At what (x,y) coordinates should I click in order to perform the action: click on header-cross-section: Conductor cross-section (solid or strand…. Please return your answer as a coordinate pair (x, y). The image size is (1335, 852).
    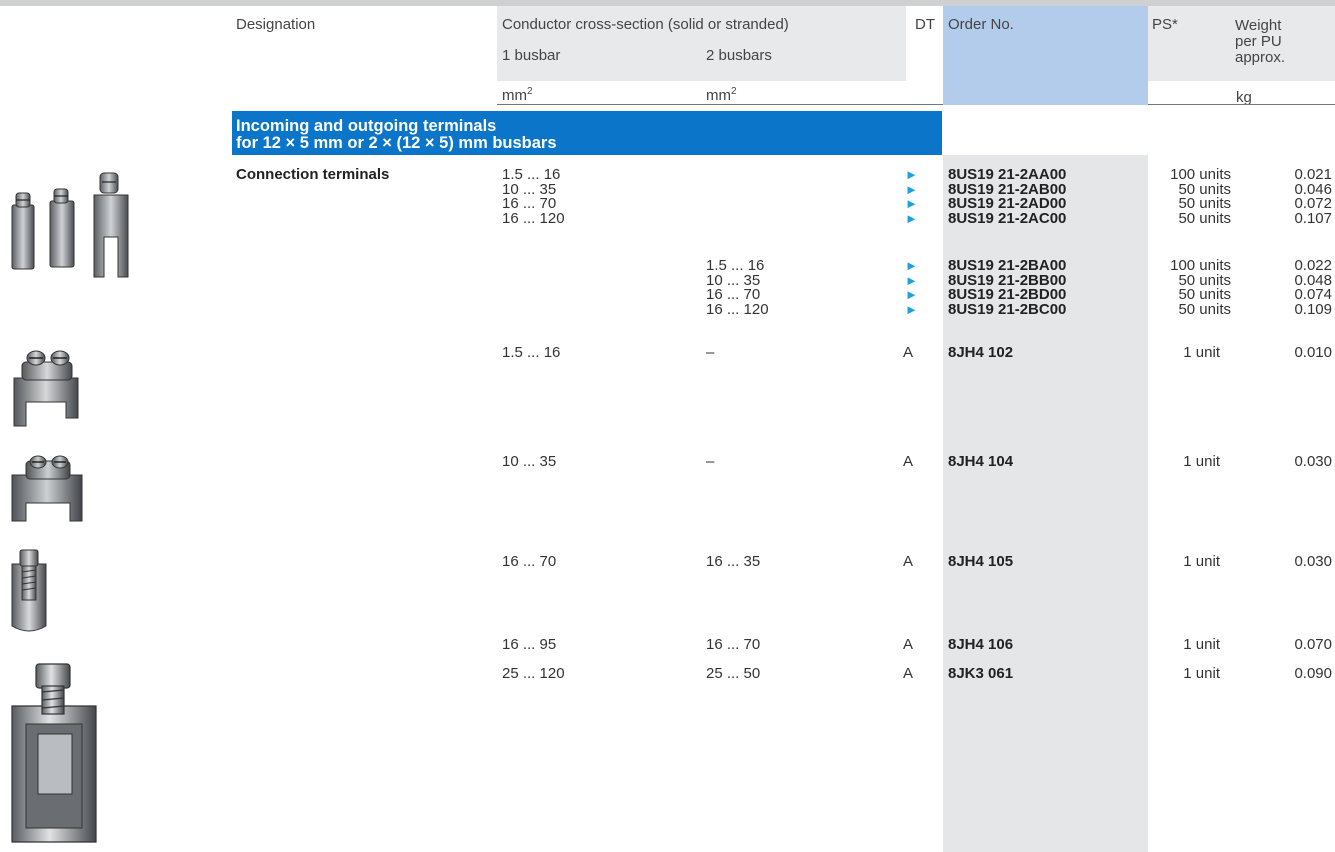
    Looking at the image, I should click on (645, 24).